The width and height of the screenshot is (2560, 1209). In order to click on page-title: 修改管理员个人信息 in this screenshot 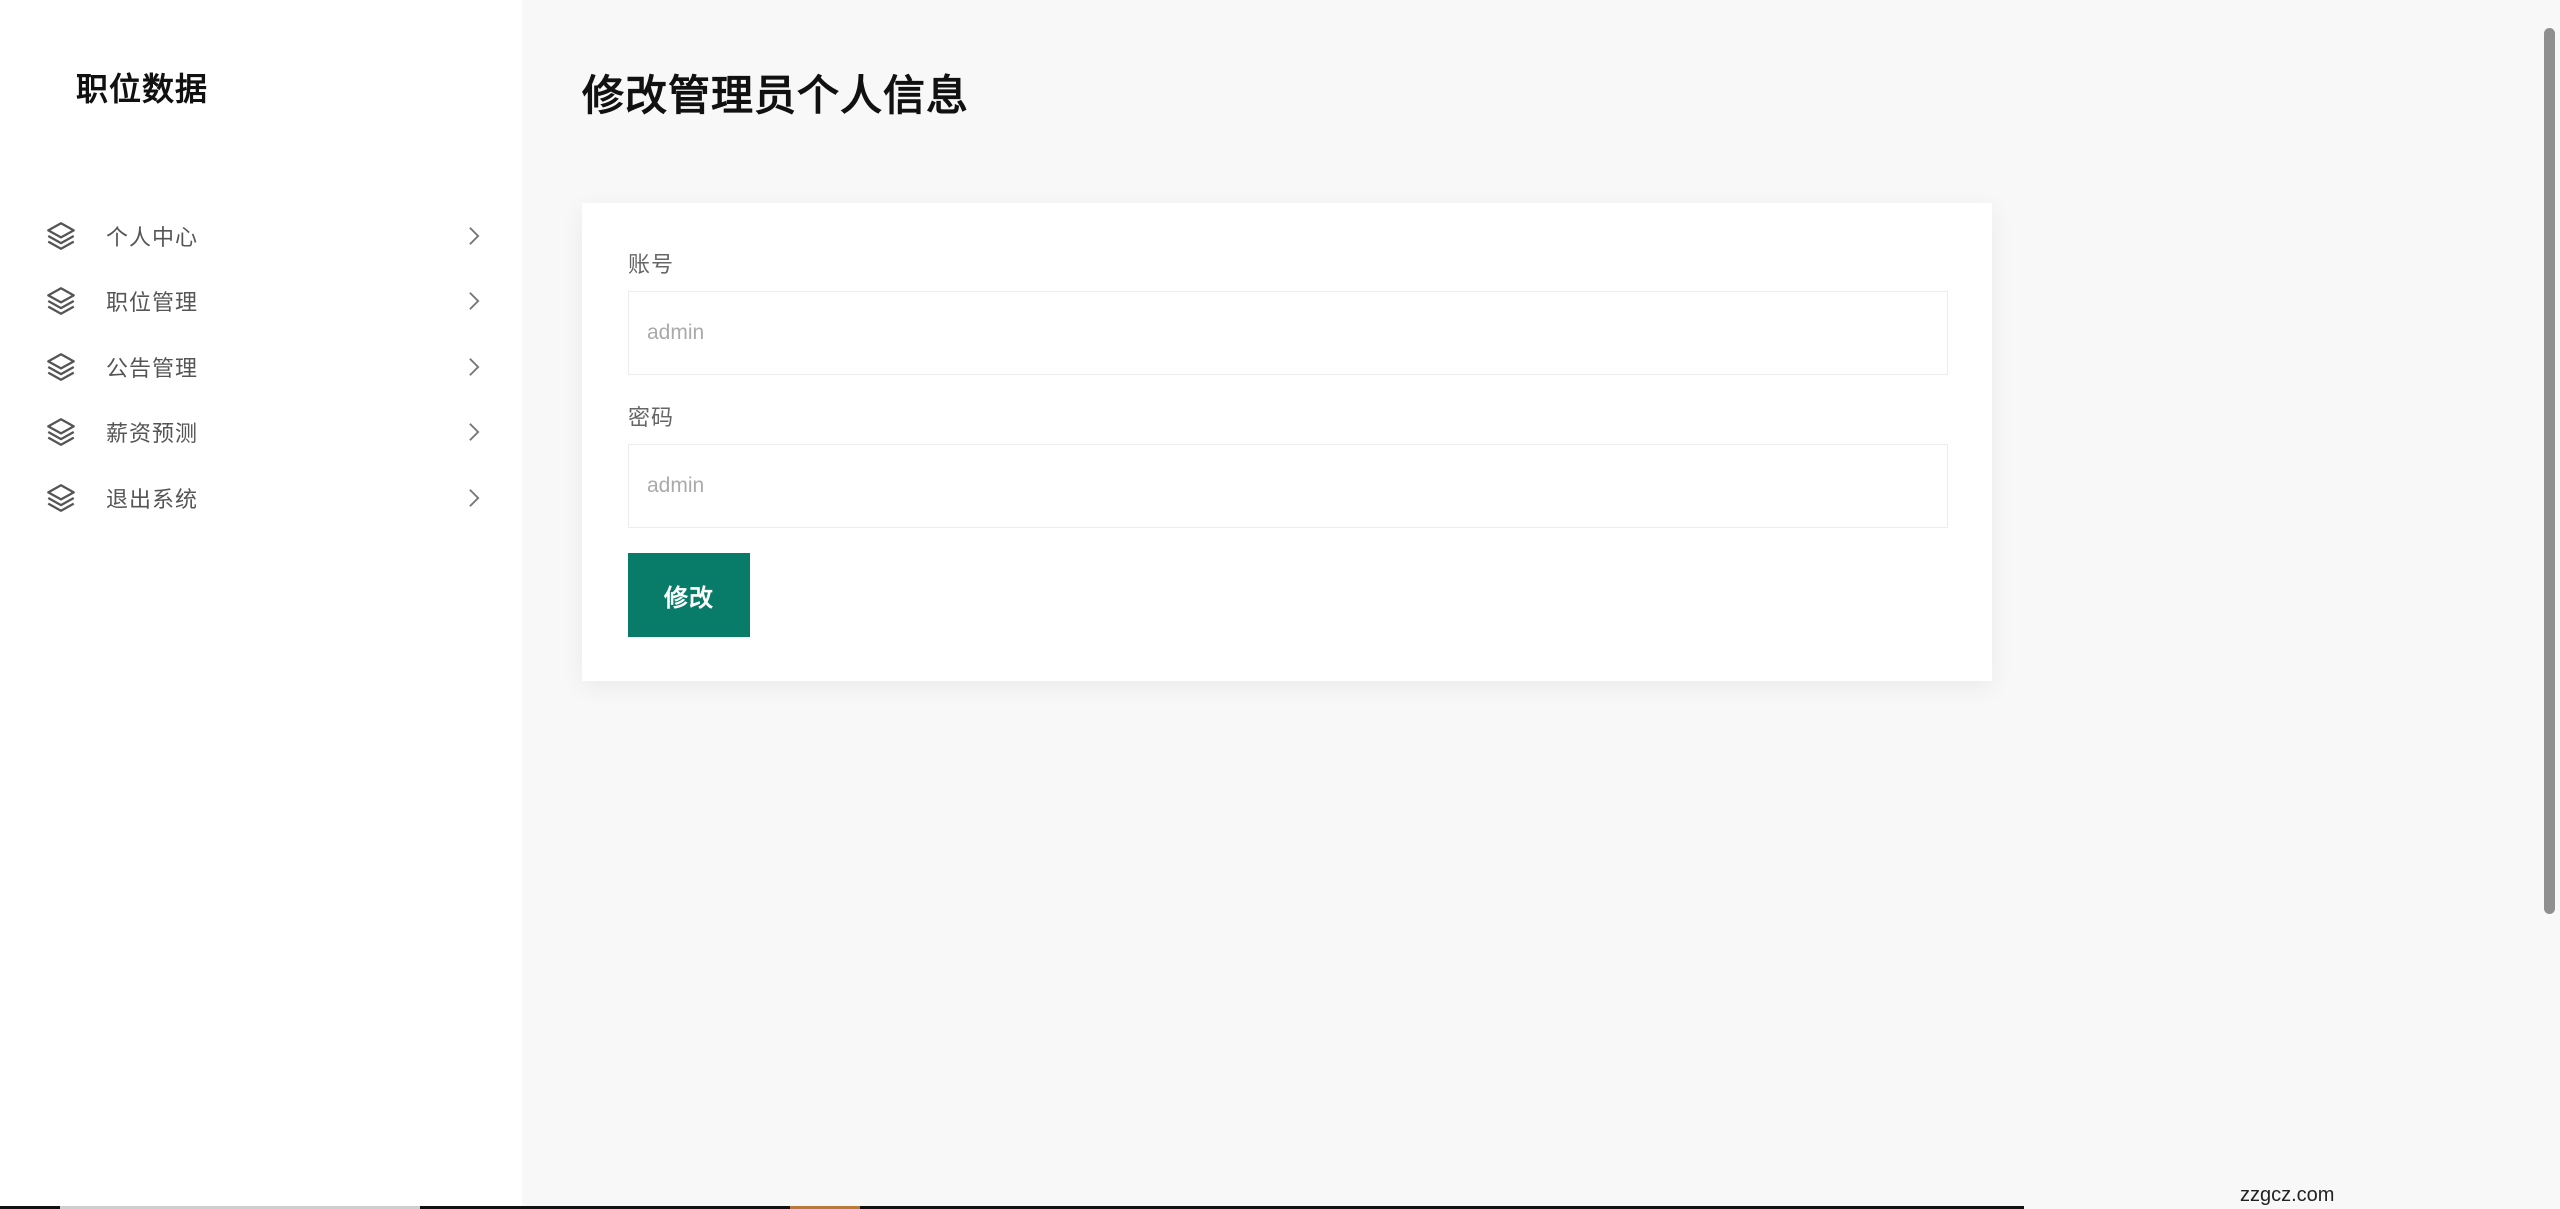, I will do `click(776, 95)`.